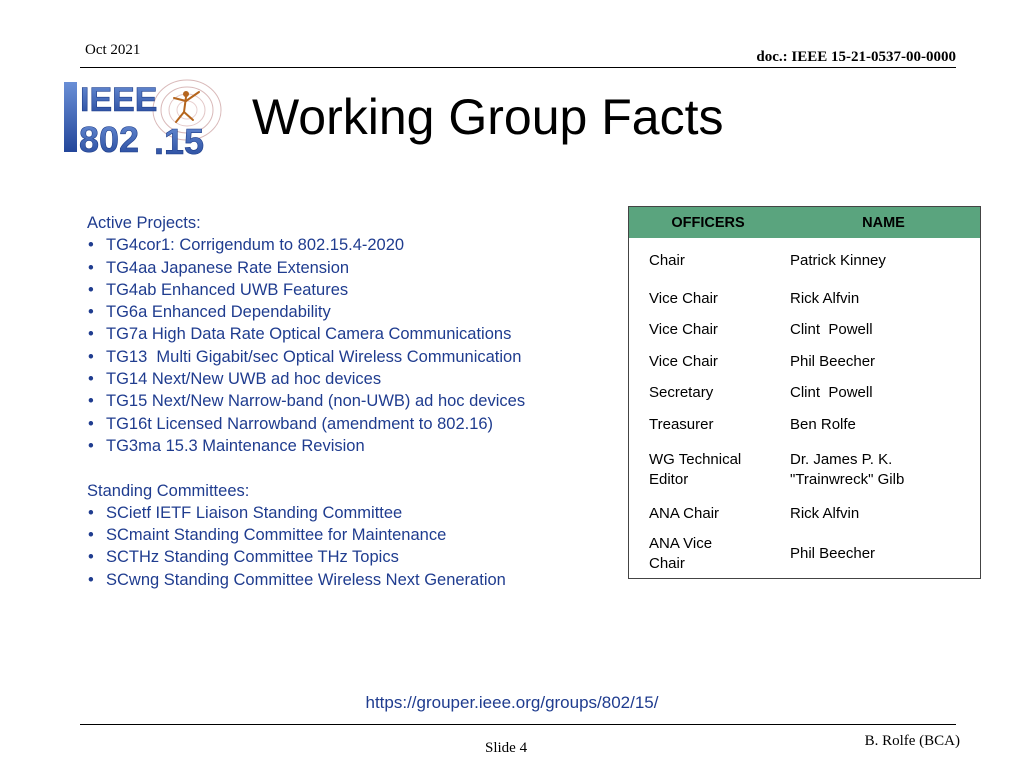 The image size is (1024, 768). I want to click on officer-role: WG Technical Editor, so click(695, 469).